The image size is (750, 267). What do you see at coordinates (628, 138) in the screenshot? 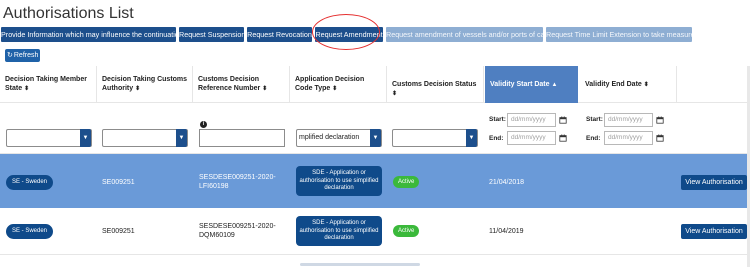
I see `end-to-date-input: dd/mm/yyyy` at bounding box center [628, 138].